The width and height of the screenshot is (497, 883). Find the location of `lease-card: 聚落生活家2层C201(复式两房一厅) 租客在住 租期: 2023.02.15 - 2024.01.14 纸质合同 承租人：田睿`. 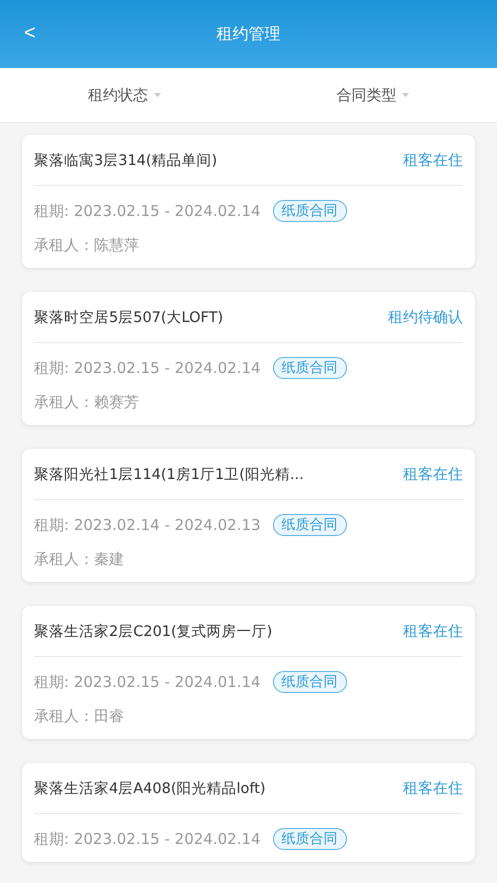

lease-card: 聚落生活家2层C201(复式两房一厅) 租客在住 租期: 2023.02.15 - 2024.01.14 纸质合同 承租人：田睿 is located at coordinates (248, 672).